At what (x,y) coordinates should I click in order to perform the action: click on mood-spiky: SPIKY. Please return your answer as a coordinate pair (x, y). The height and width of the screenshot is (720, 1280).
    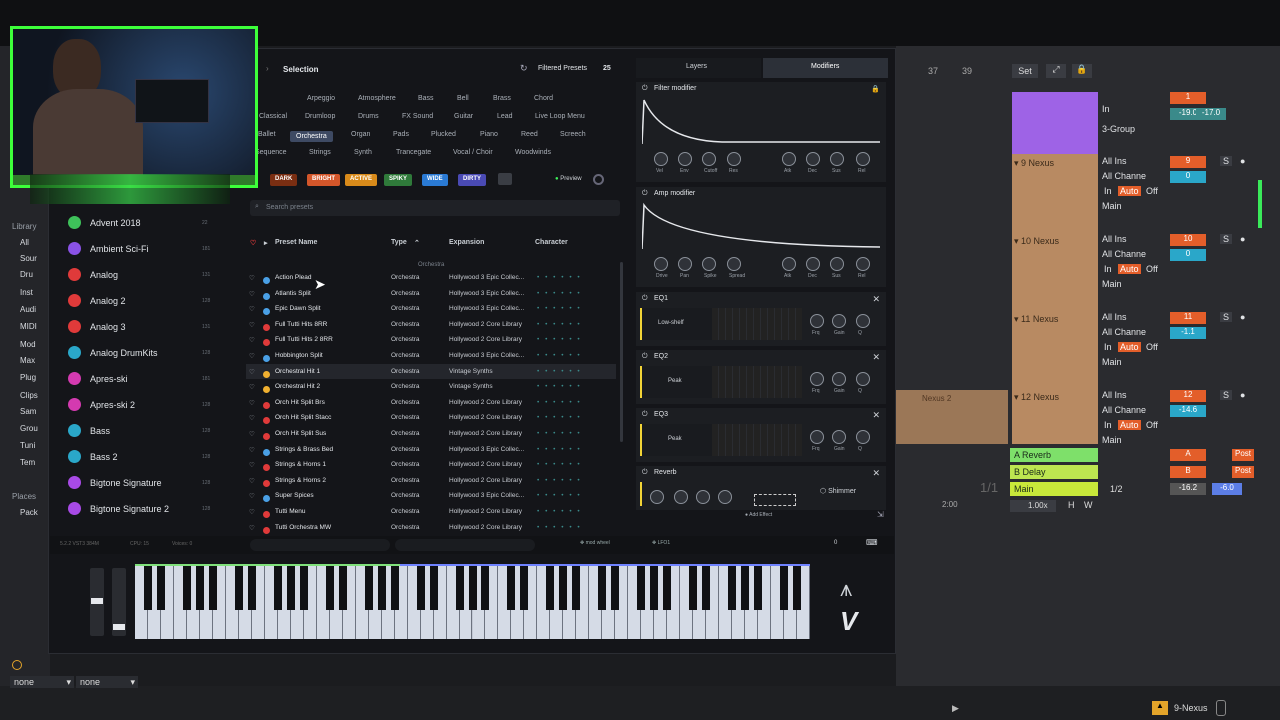
    Looking at the image, I should click on (398, 180).